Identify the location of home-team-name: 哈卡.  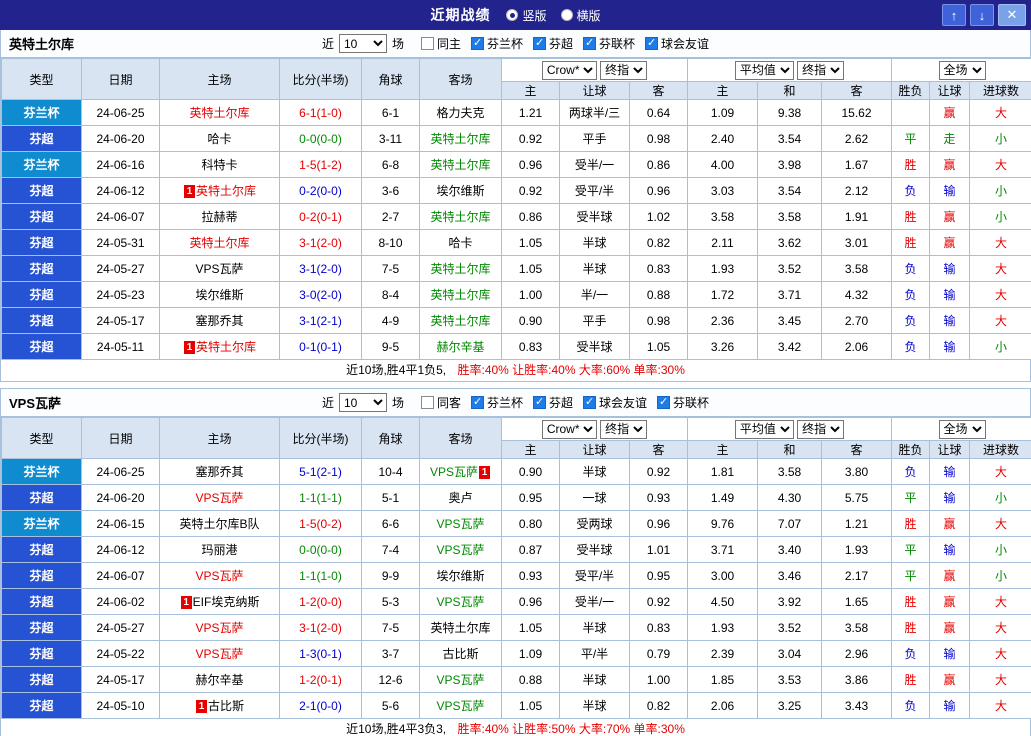
(219, 139).